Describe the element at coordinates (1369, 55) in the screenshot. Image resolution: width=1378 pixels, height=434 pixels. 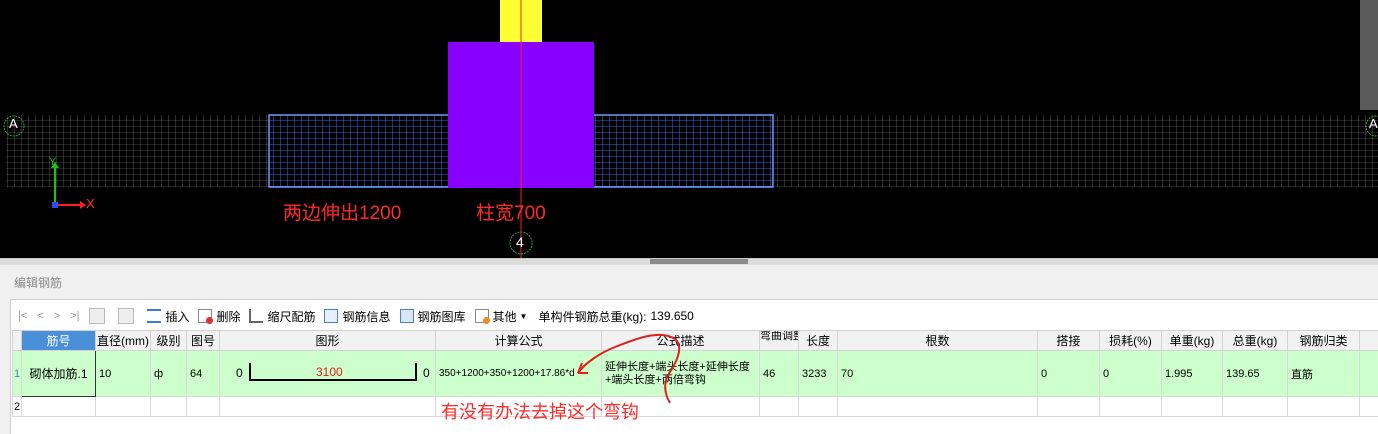
I see `right-tool-strip` at that location.